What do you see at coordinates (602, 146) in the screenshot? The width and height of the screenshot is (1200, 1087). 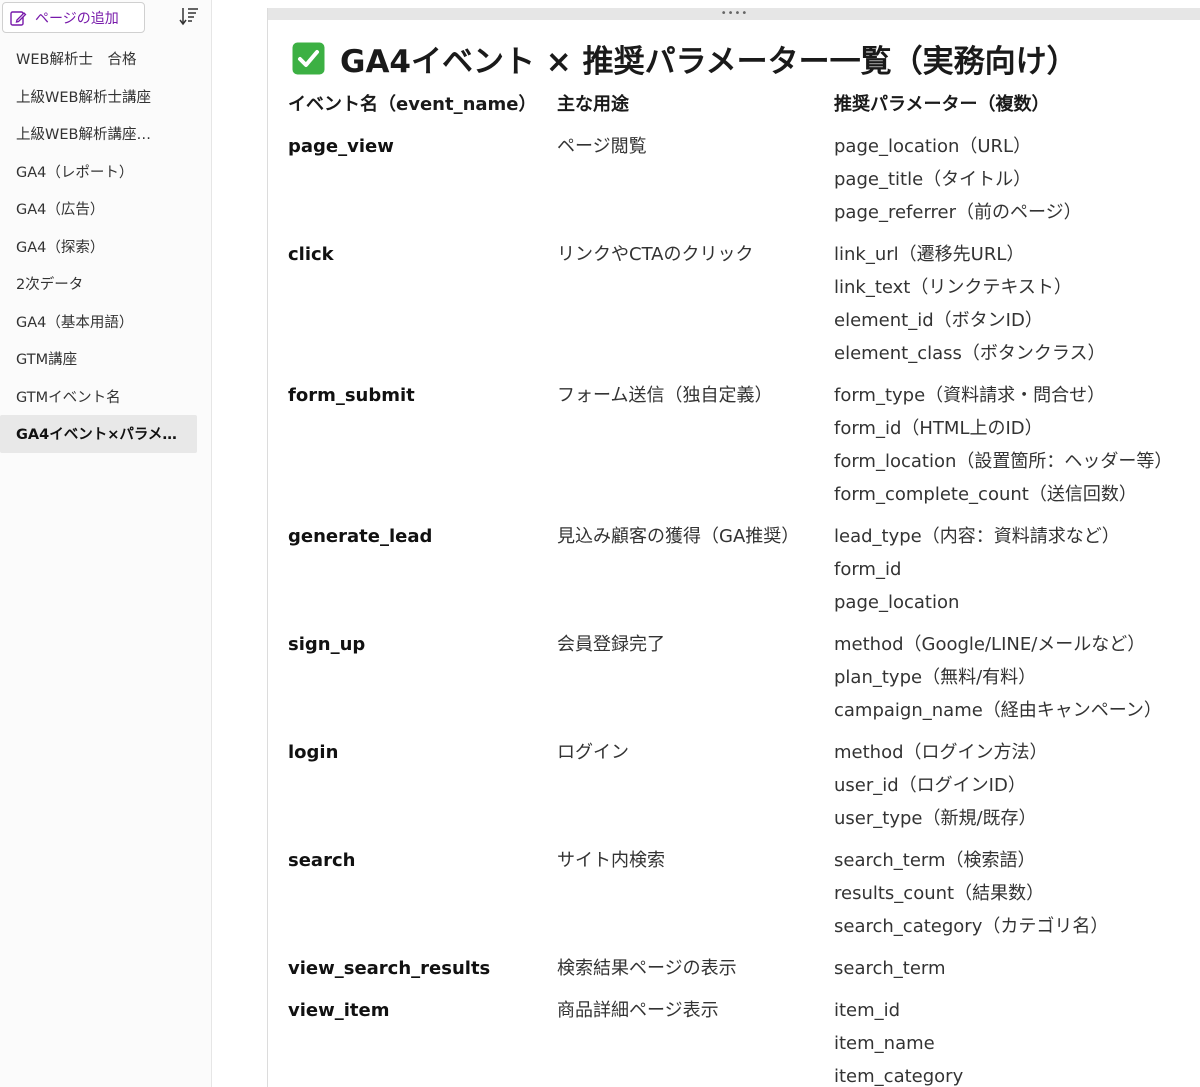 I see `event-use-cell: ページ閲覧` at bounding box center [602, 146].